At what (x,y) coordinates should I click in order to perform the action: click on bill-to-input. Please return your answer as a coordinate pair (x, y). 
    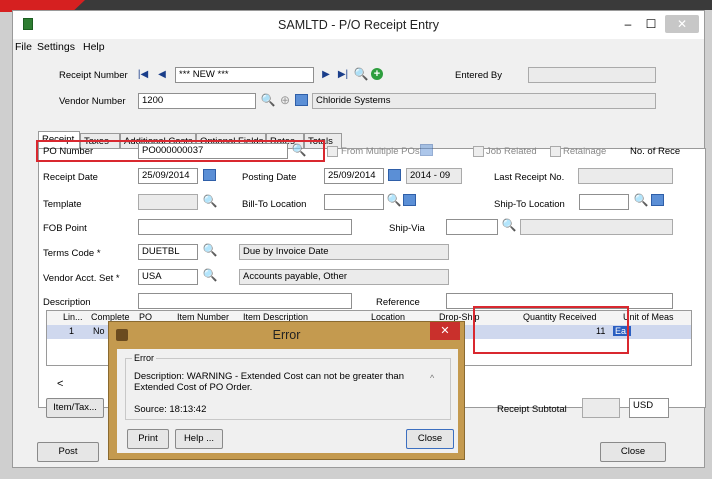
    Looking at the image, I should click on (354, 202).